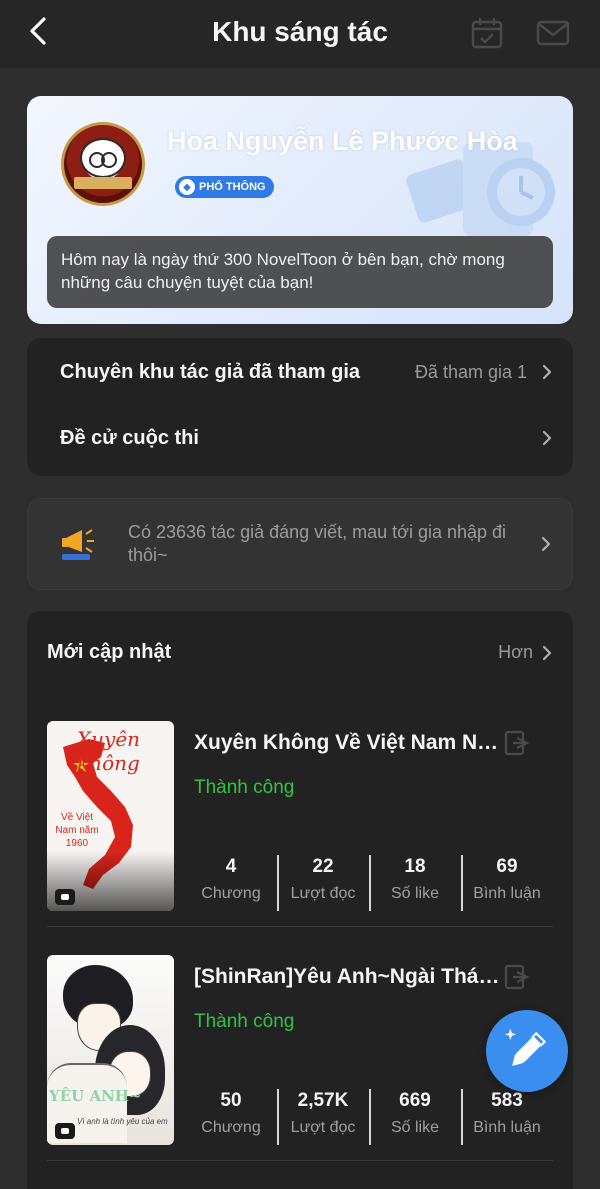 This screenshot has height=1189, width=600. What do you see at coordinates (129, 437) in the screenshot?
I see `contest-nomination-label: Đề cử cuộc thi` at bounding box center [129, 437].